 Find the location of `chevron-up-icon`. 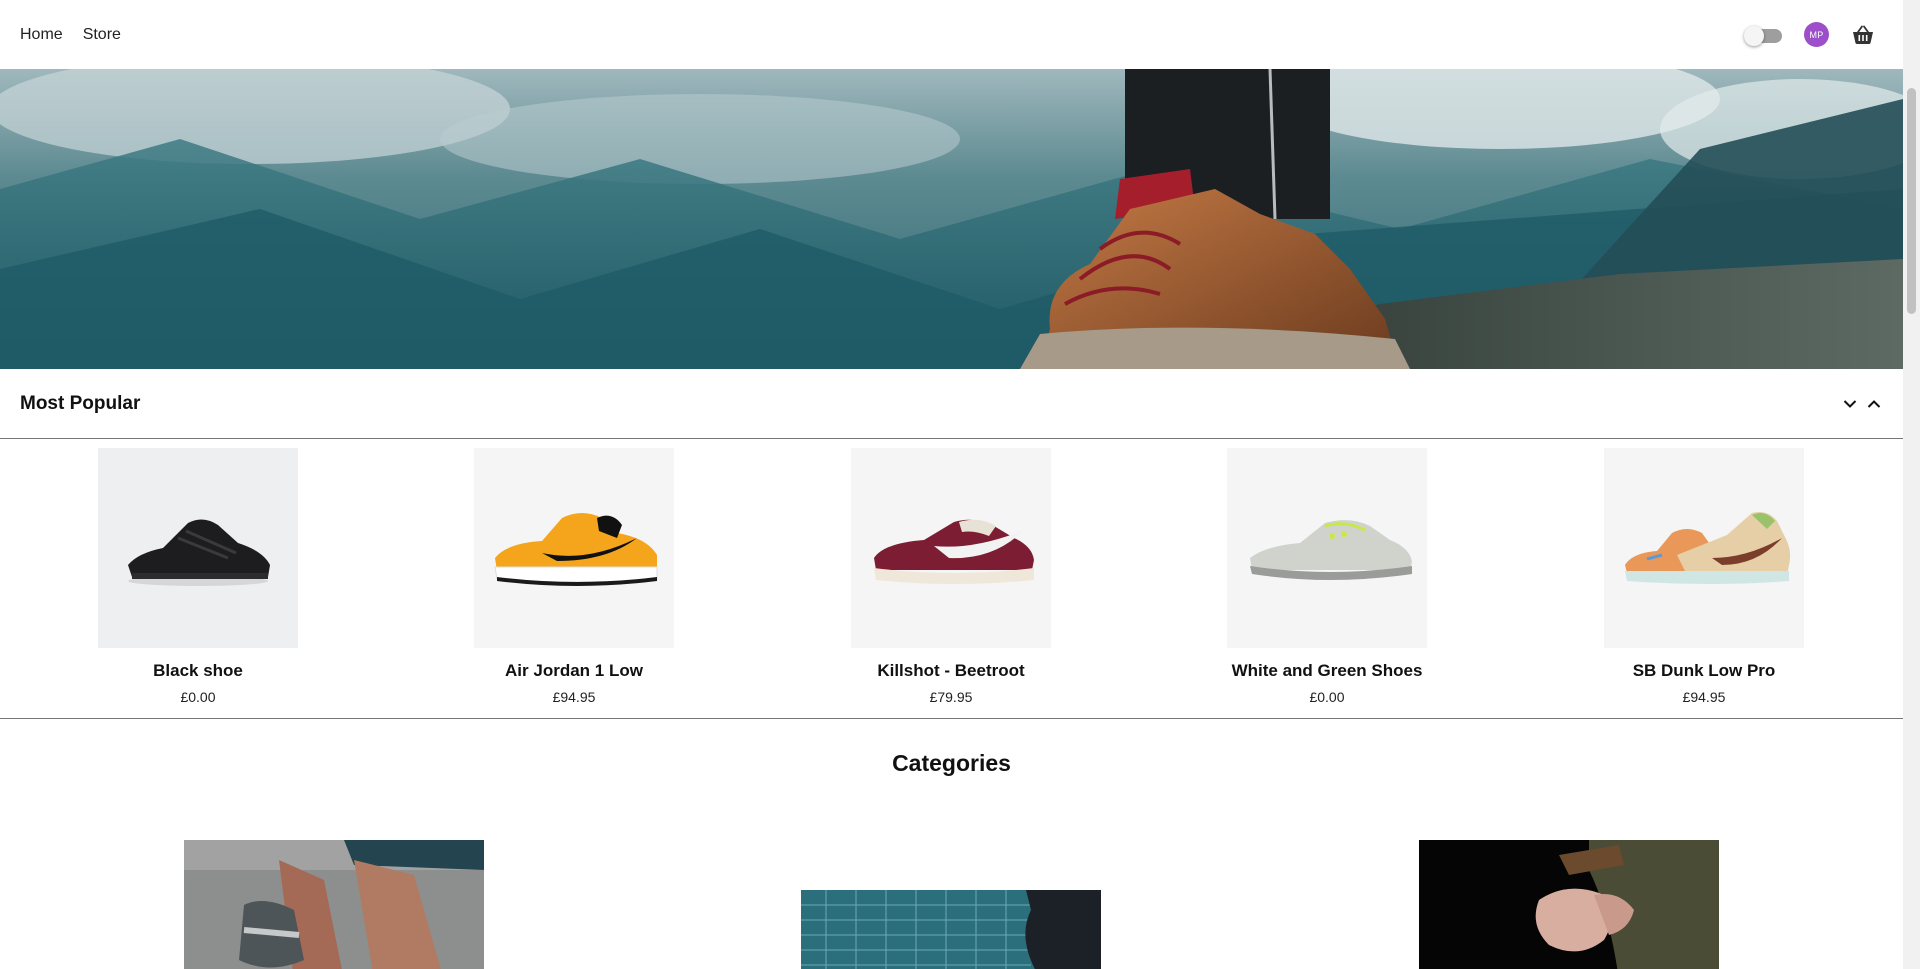

chevron-up-icon is located at coordinates (1874, 404).